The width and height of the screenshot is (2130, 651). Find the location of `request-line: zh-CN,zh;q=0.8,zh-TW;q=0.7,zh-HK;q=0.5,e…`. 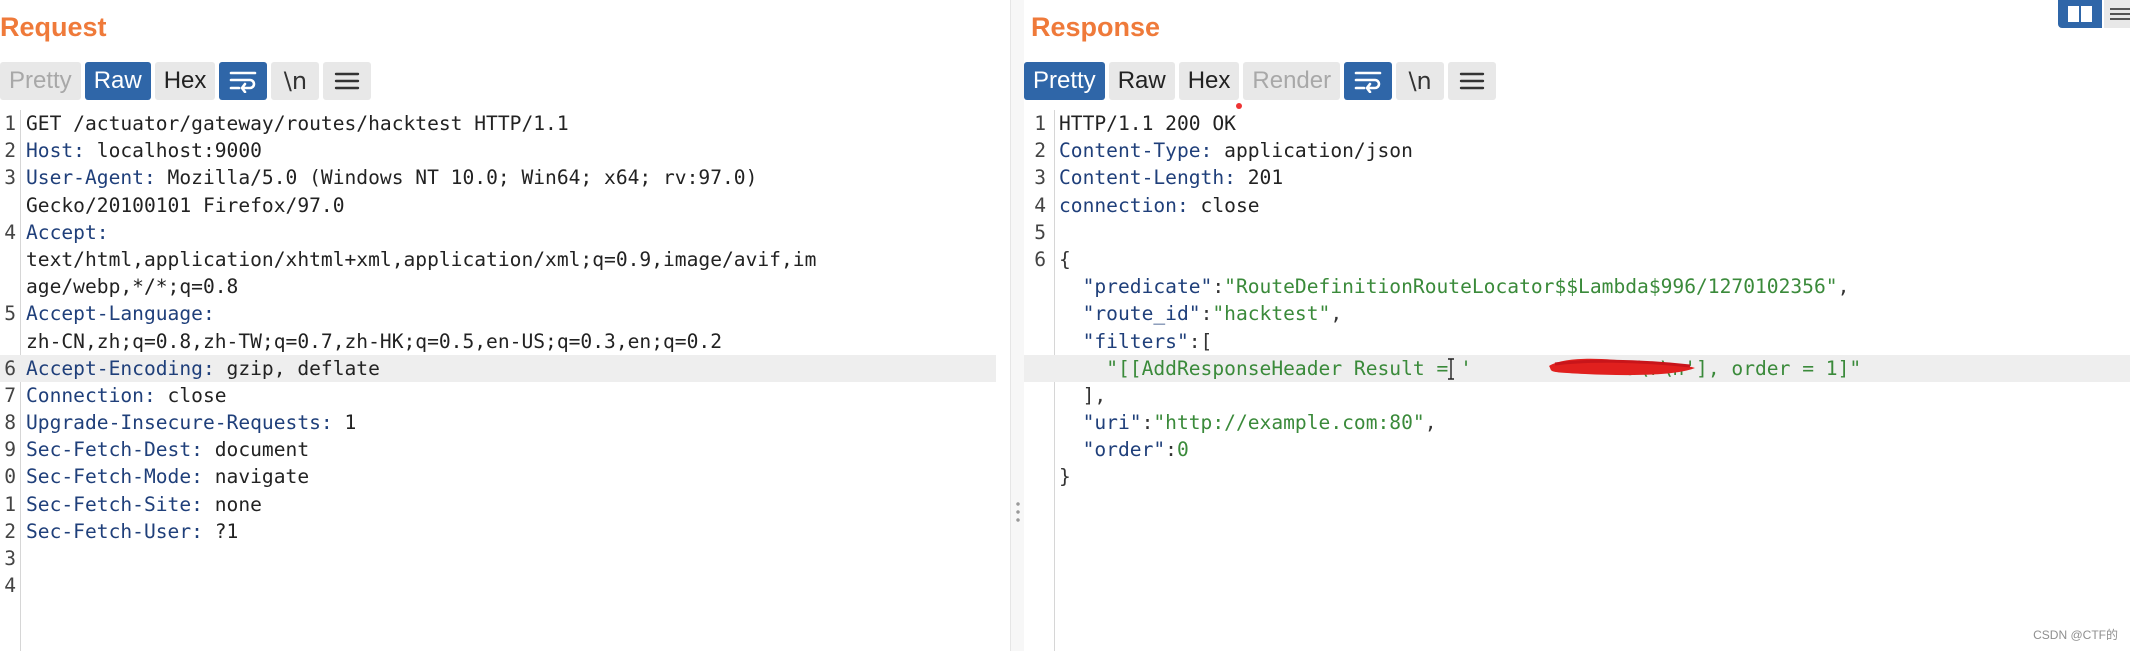

request-line: zh-CN,zh;q=0.8,zh-TW;q=0.7,zh-HK;q=0.5,e… is located at coordinates (498, 341).